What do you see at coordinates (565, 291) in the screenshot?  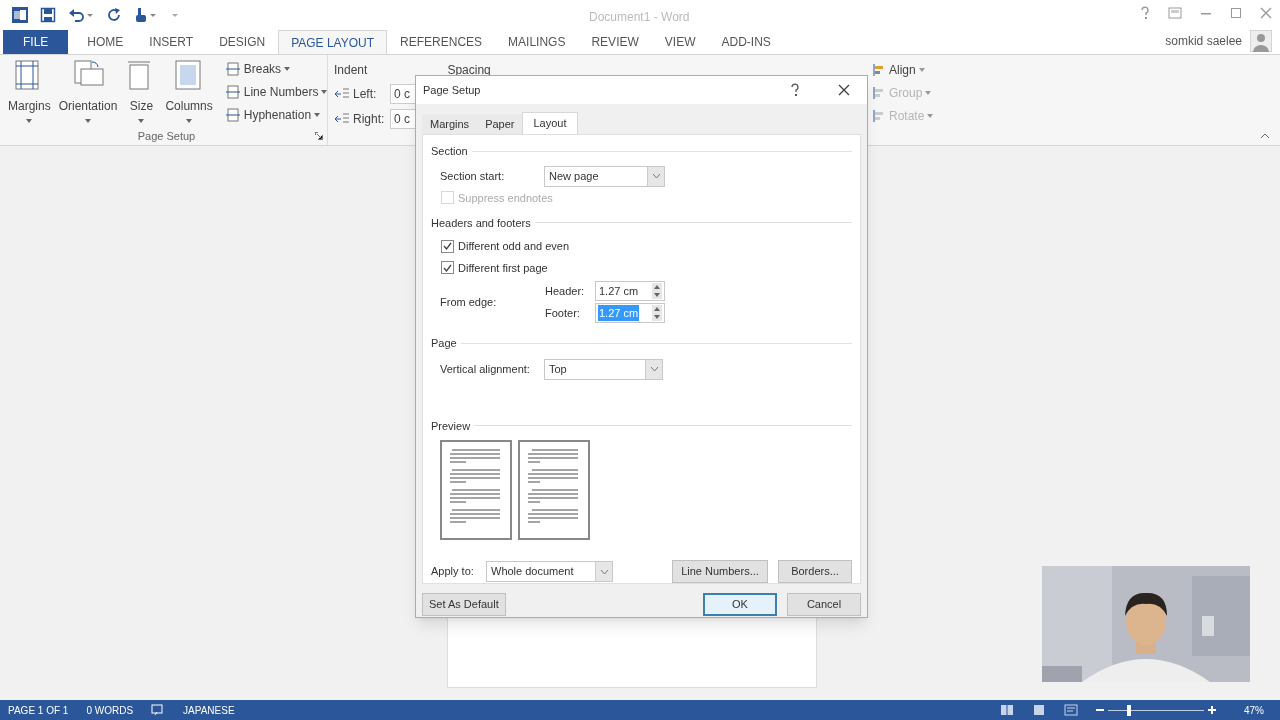 I see `field-label: Header:` at bounding box center [565, 291].